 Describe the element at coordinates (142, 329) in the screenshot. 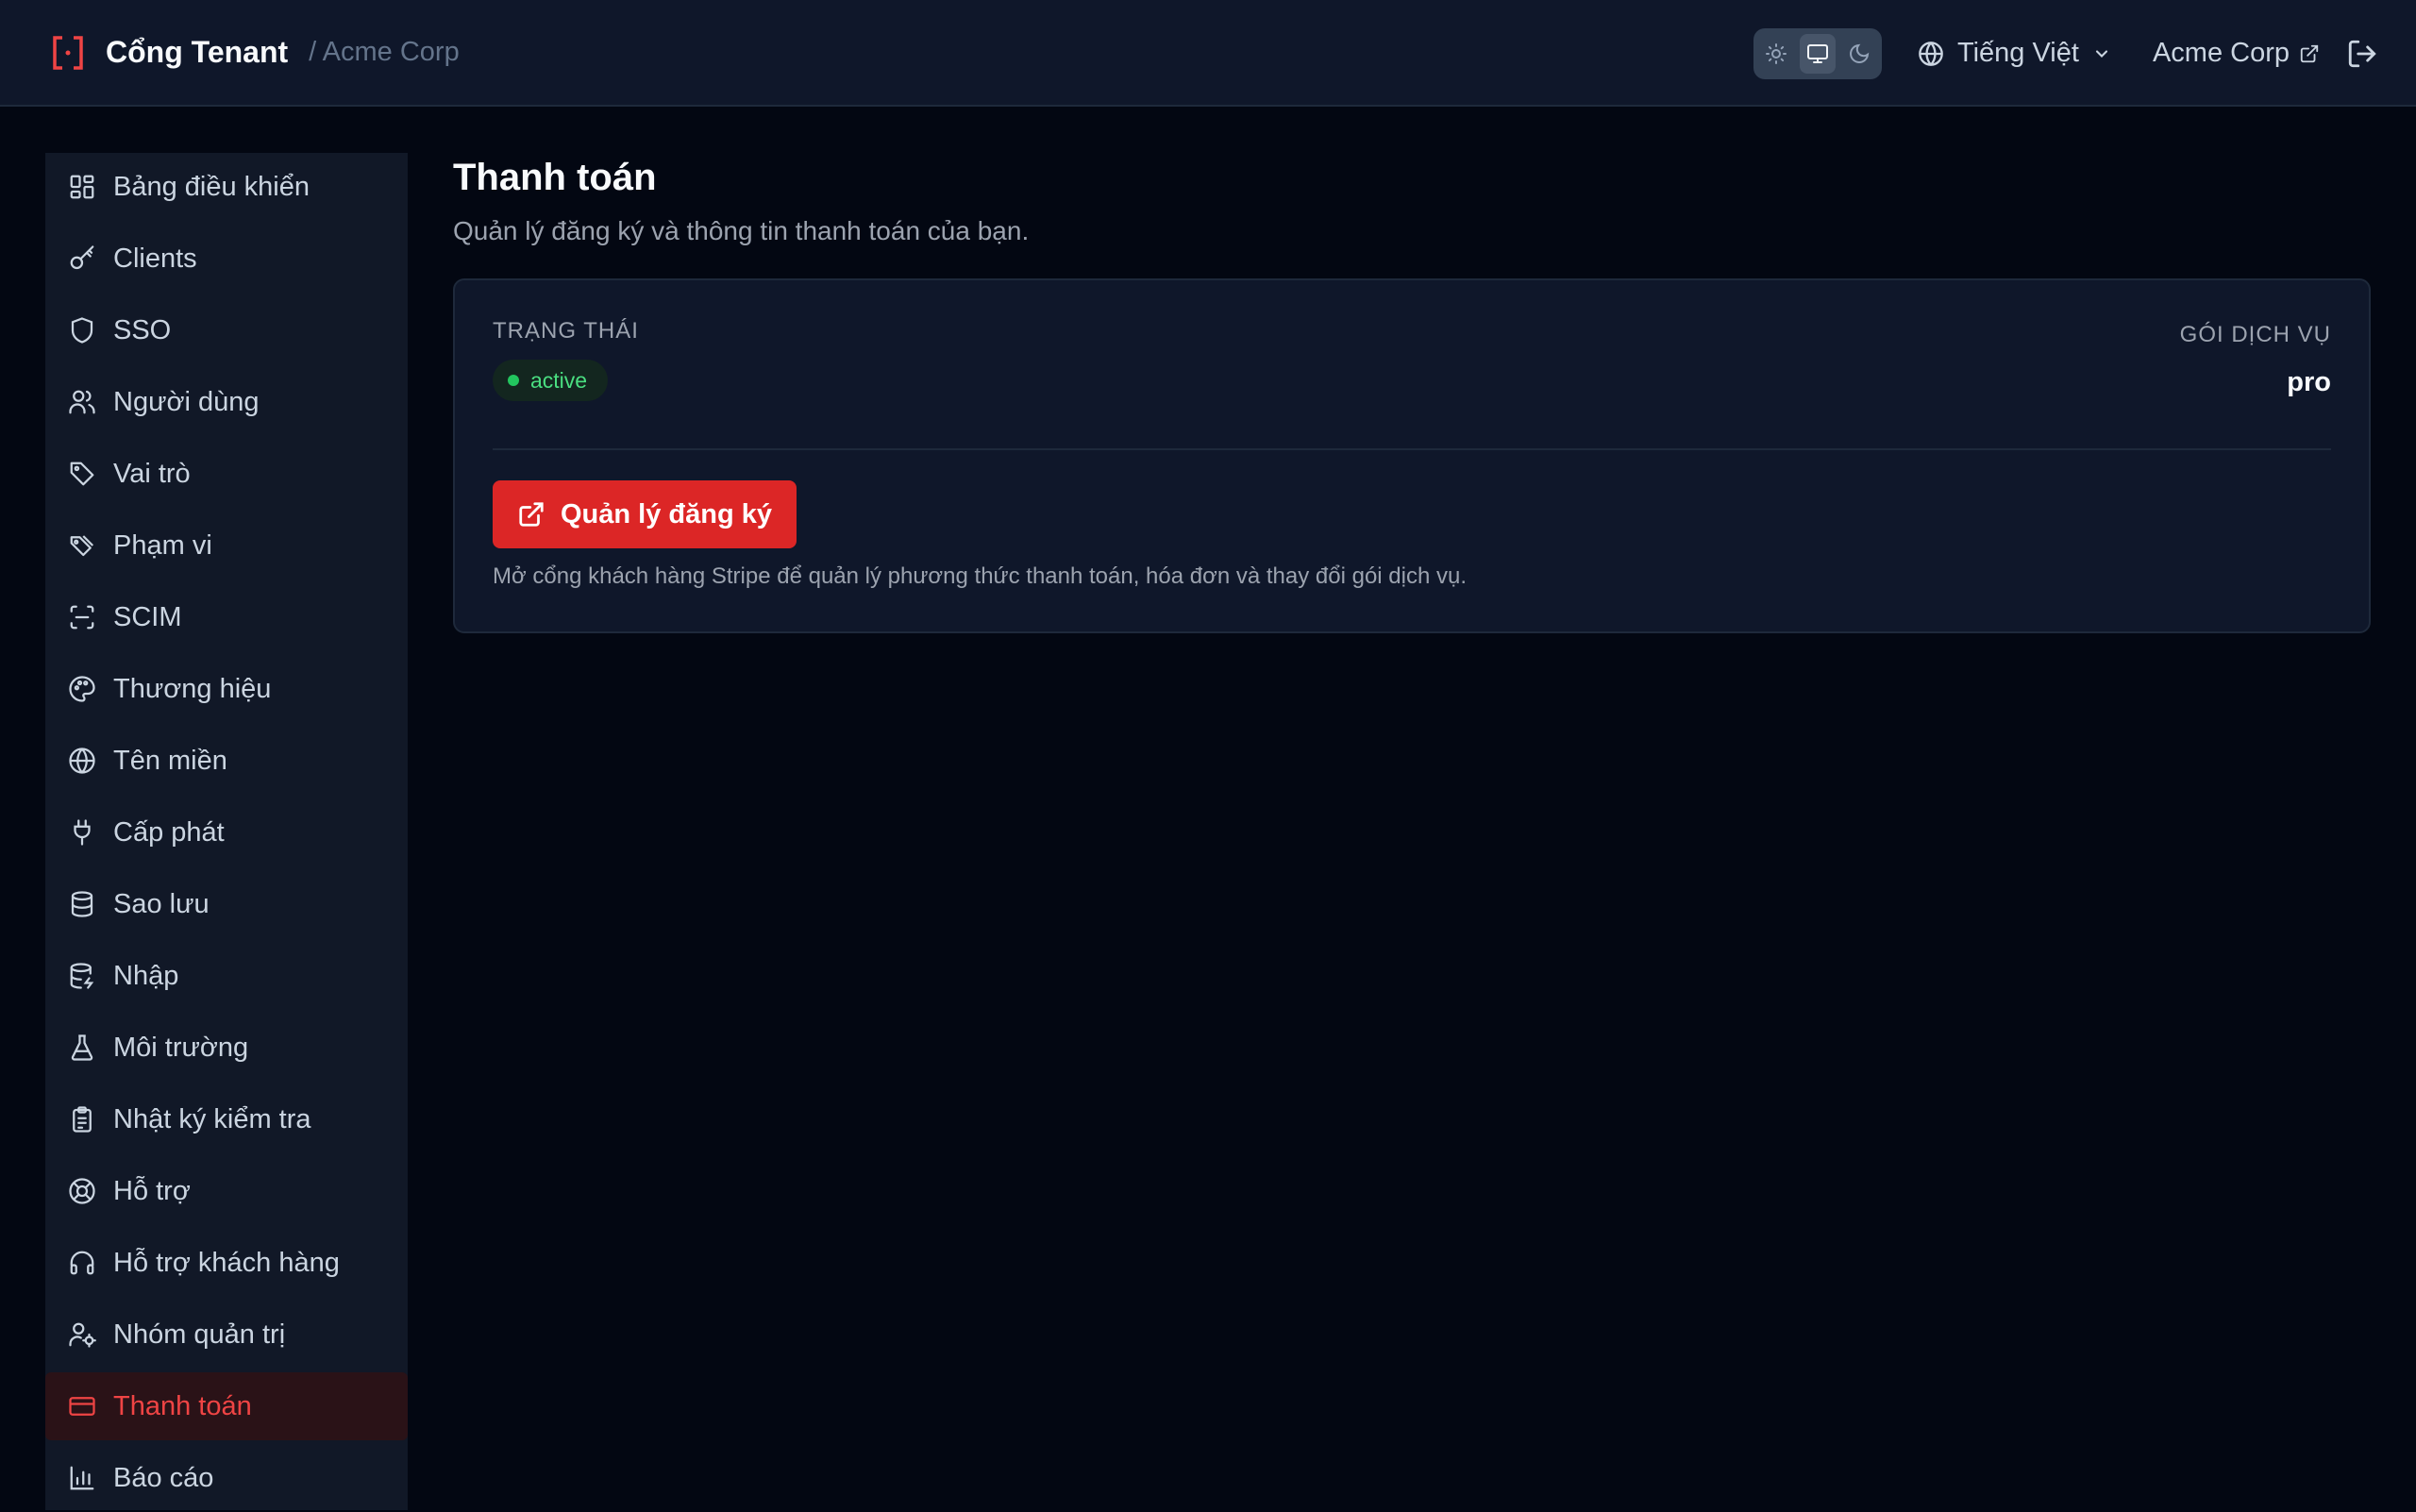

I see `sidebar-item-label: SSO` at that location.